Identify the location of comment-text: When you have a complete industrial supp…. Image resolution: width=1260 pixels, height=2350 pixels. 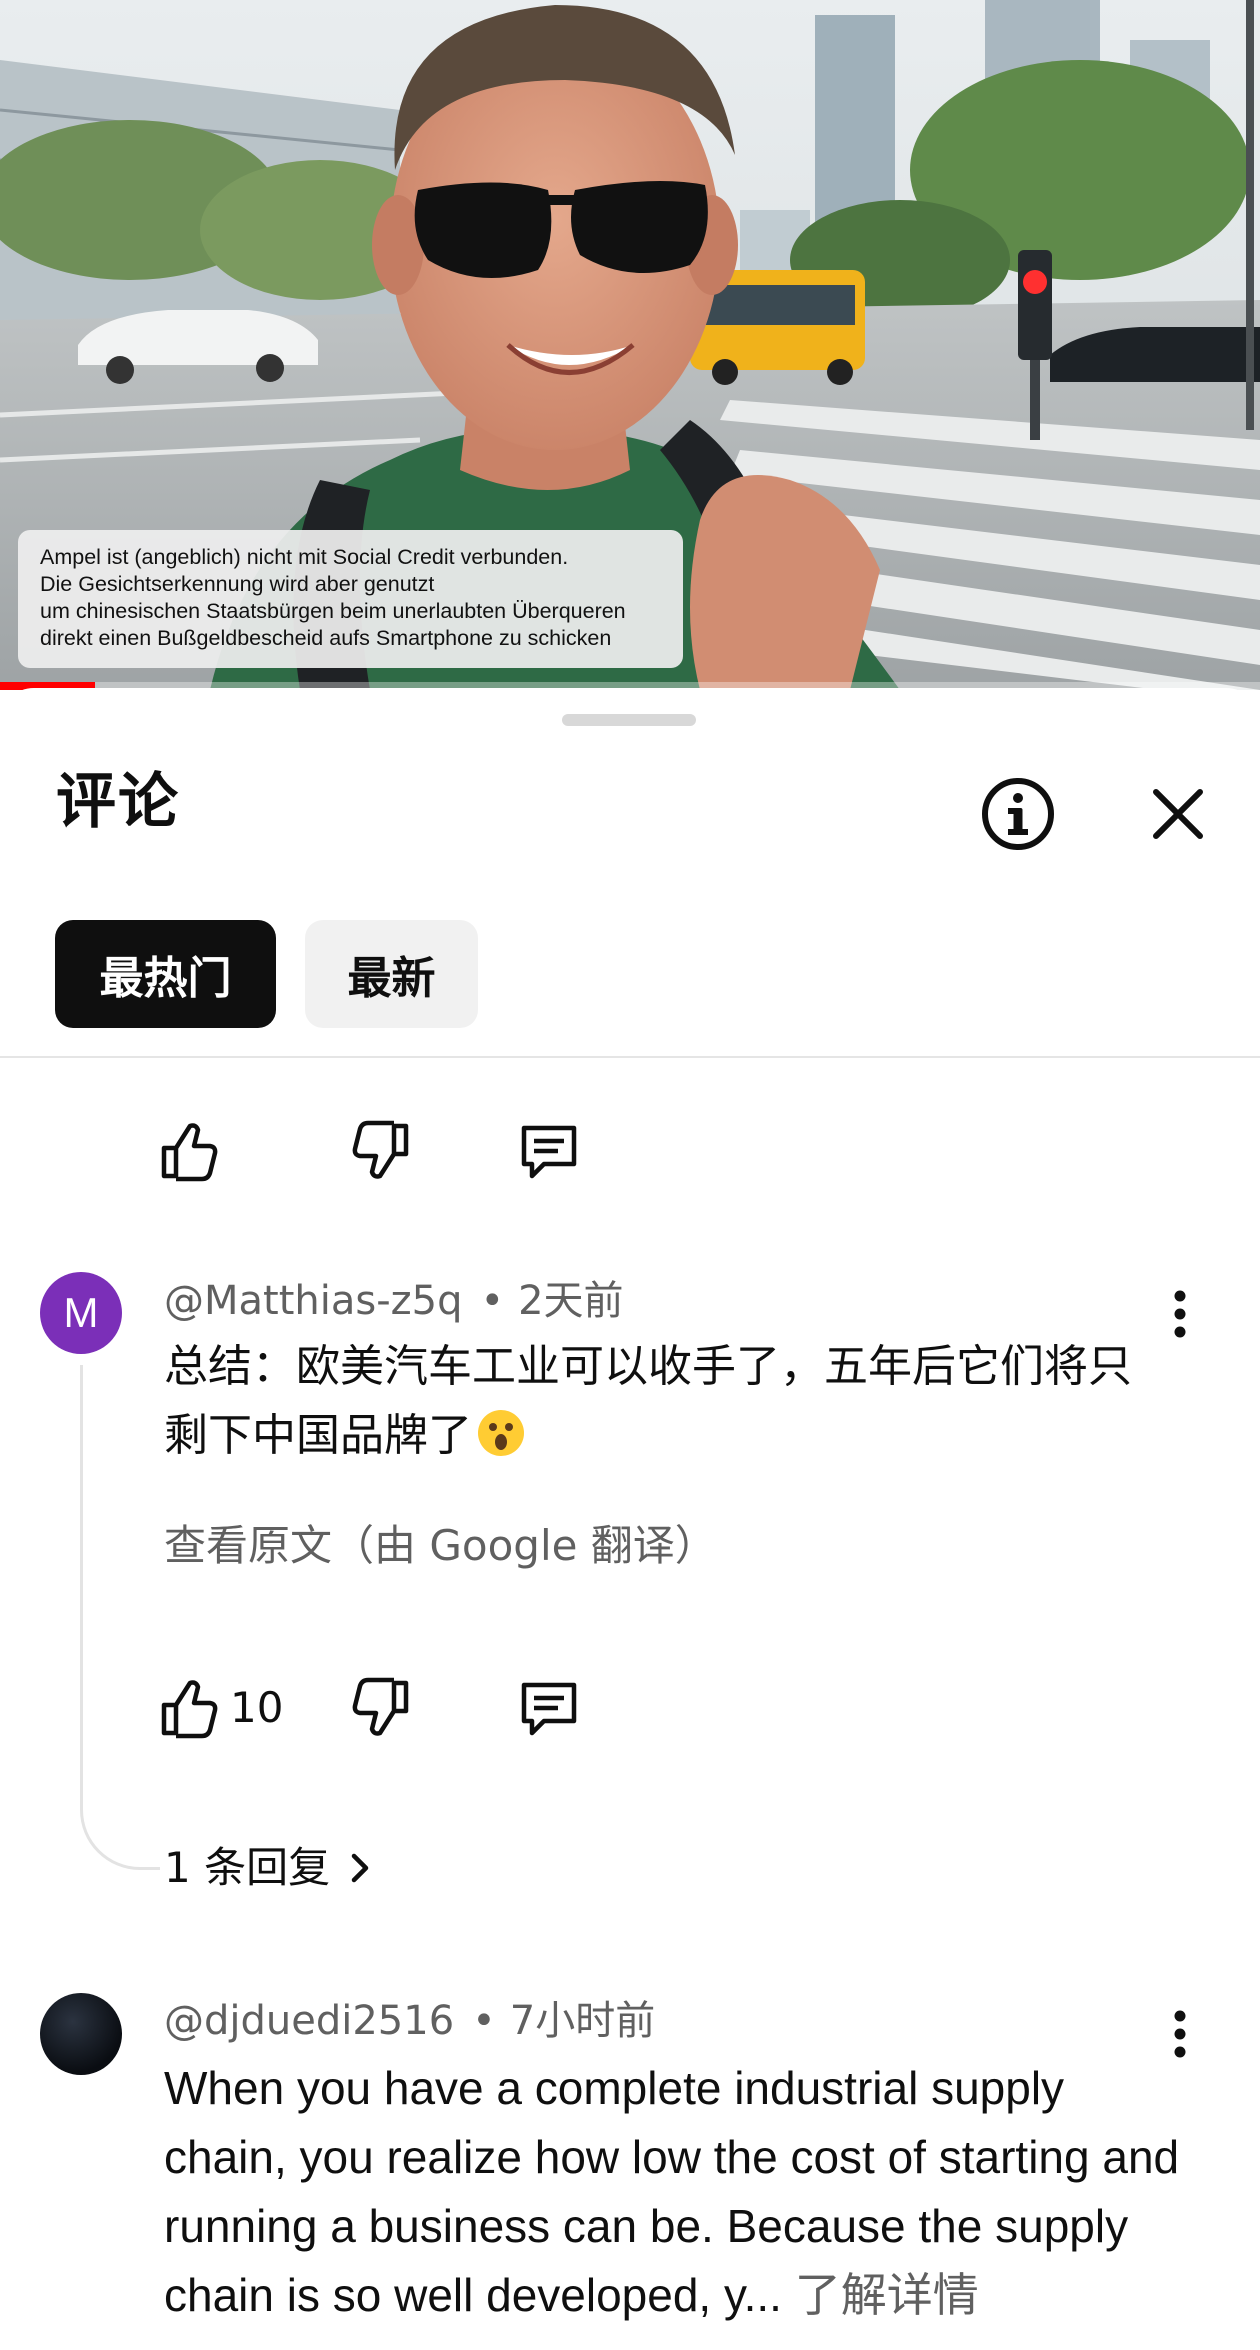
(679, 2192).